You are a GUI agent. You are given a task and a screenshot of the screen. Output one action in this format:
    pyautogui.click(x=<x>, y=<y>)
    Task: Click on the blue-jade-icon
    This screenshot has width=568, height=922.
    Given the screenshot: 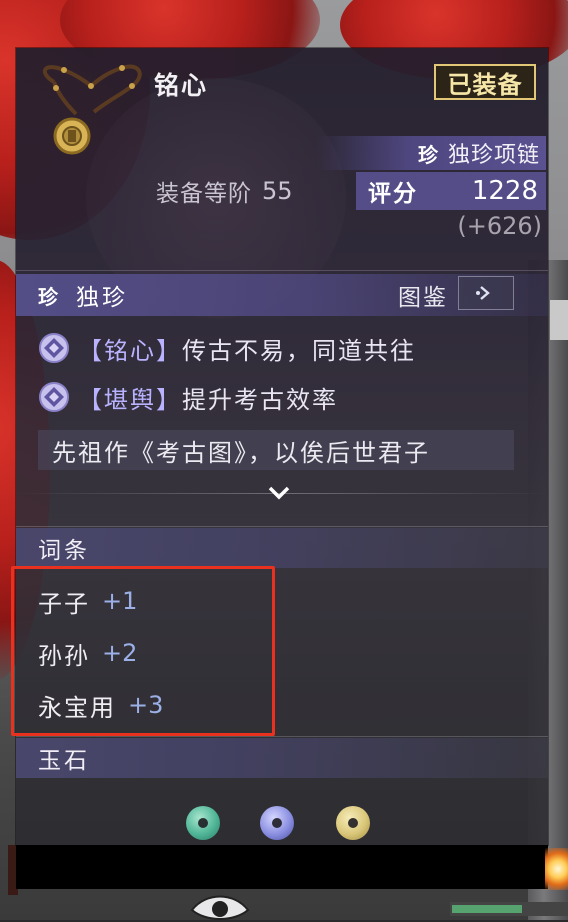 What is the action you would take?
    pyautogui.click(x=277, y=823)
    